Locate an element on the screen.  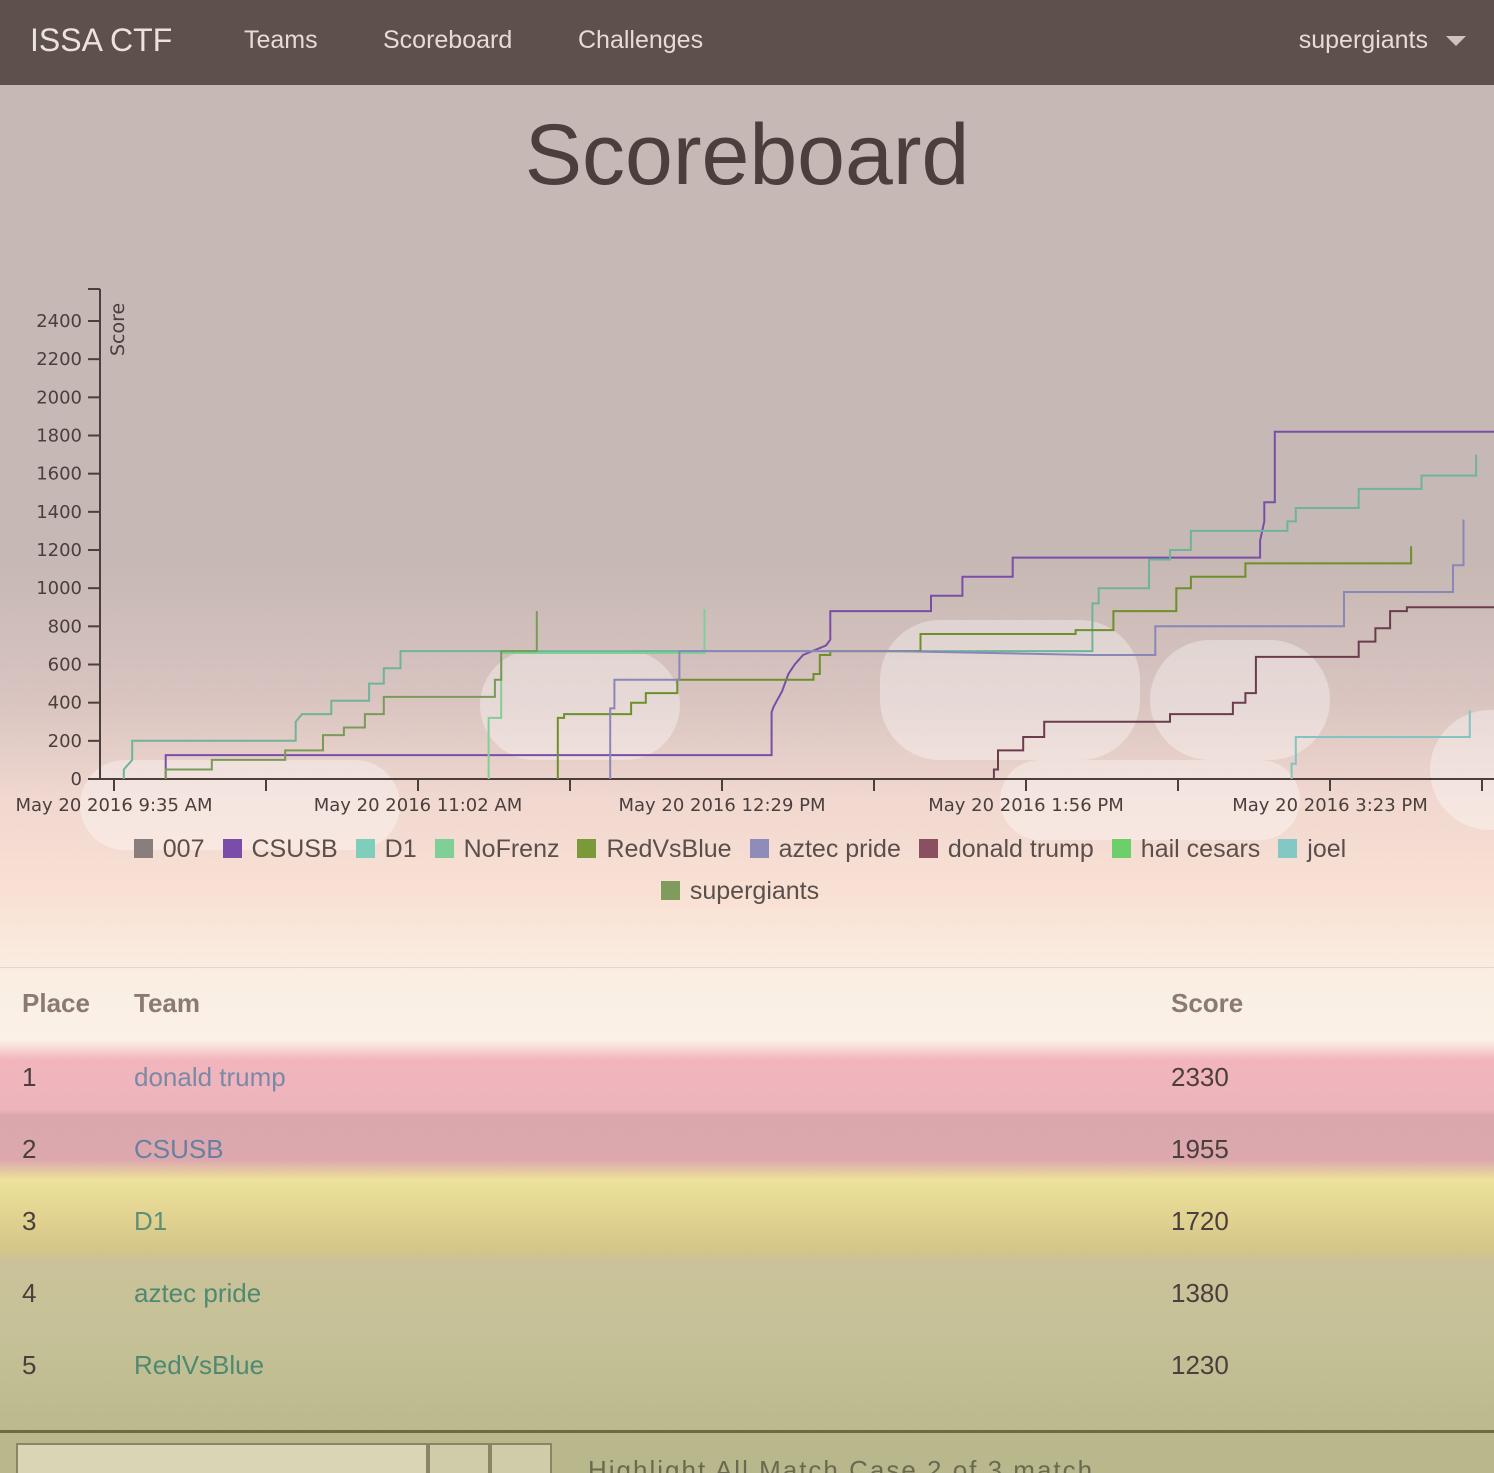
find-input is located at coordinates (222, 1458).